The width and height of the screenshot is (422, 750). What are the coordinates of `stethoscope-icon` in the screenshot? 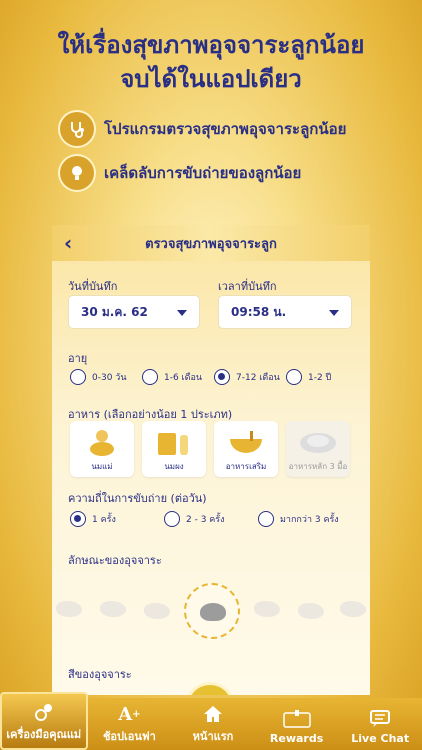 It's located at (77, 129).